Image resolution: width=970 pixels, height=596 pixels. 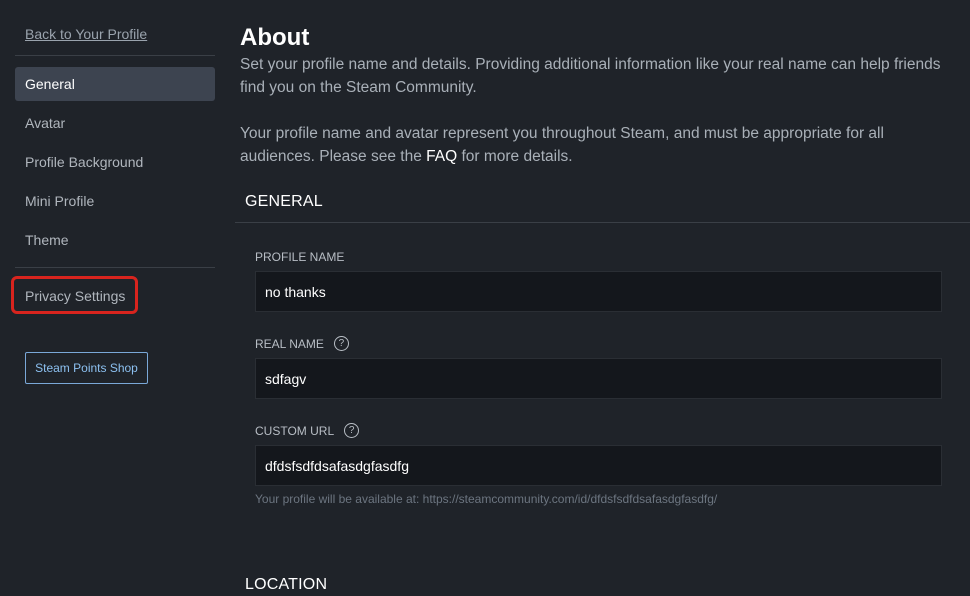 What do you see at coordinates (86, 34) in the screenshot?
I see `back-to-profile-link: Back to Your Profile` at bounding box center [86, 34].